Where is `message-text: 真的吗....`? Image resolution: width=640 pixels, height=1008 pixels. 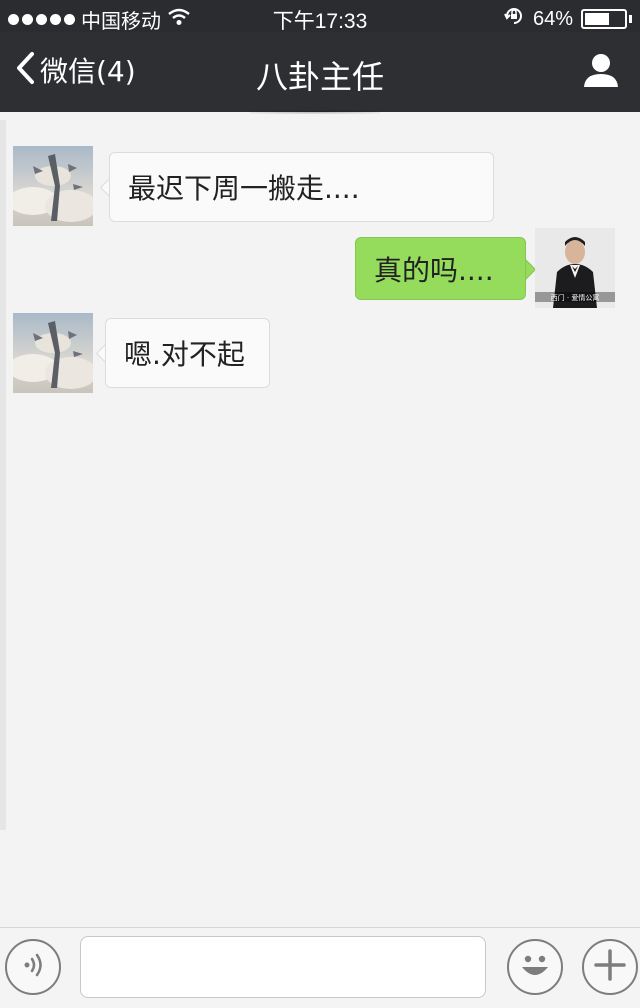 message-text: 真的吗.... is located at coordinates (434, 270).